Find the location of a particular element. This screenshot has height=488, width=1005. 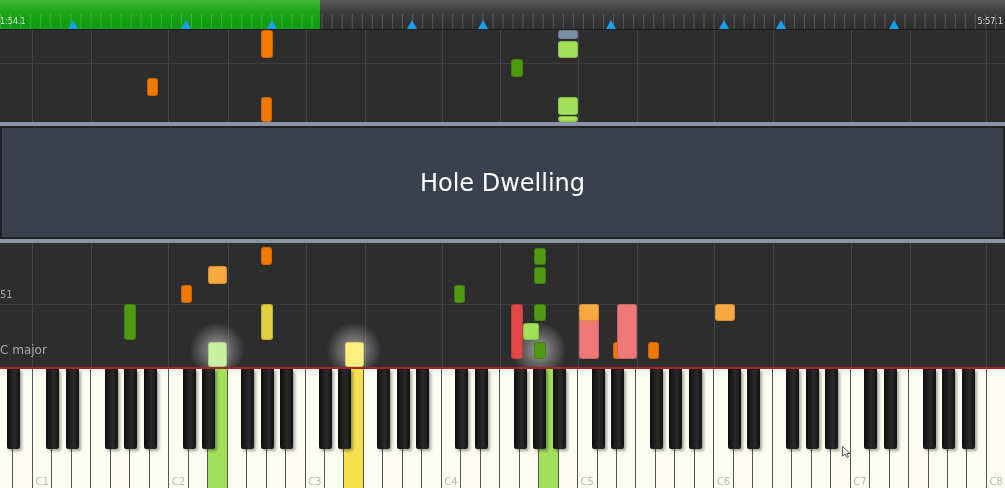

octave-label: C8 is located at coordinates (996, 481).